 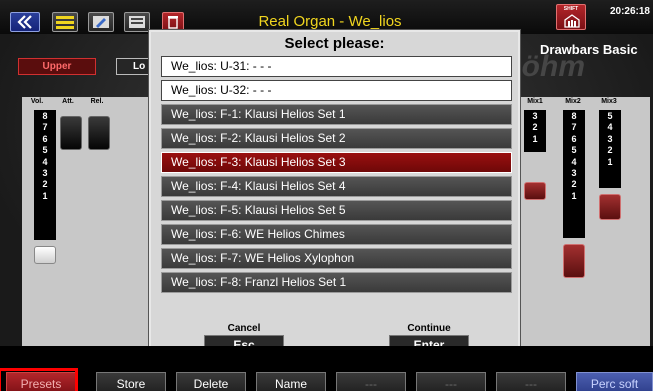 What do you see at coordinates (71, 133) in the screenshot?
I see `drawbar-cap-att` at bounding box center [71, 133].